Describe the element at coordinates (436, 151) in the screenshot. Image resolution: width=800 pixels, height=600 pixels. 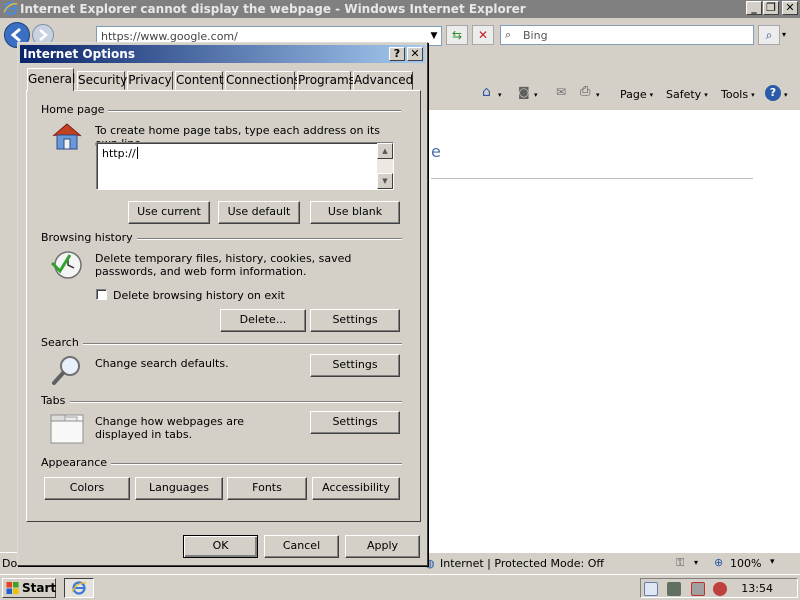
I see `error-heading-fragment: e` at that location.